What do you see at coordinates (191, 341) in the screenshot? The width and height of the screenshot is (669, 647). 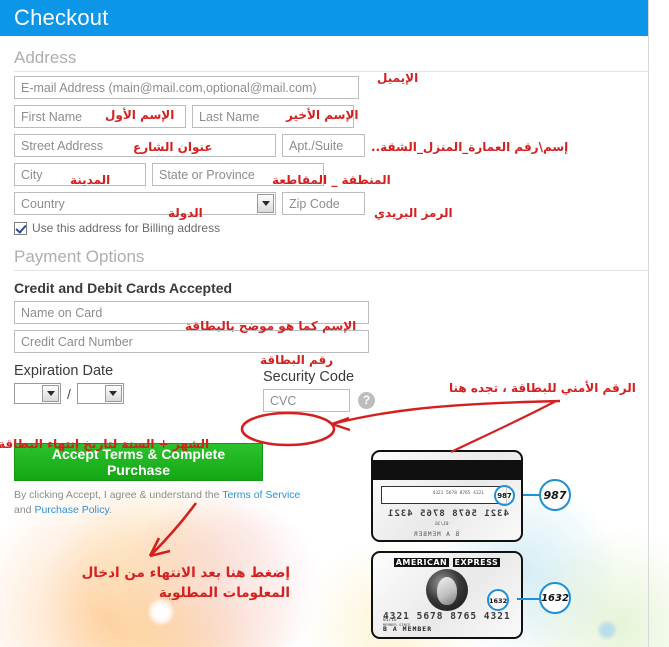 I see `credit-card-number-input` at bounding box center [191, 341].